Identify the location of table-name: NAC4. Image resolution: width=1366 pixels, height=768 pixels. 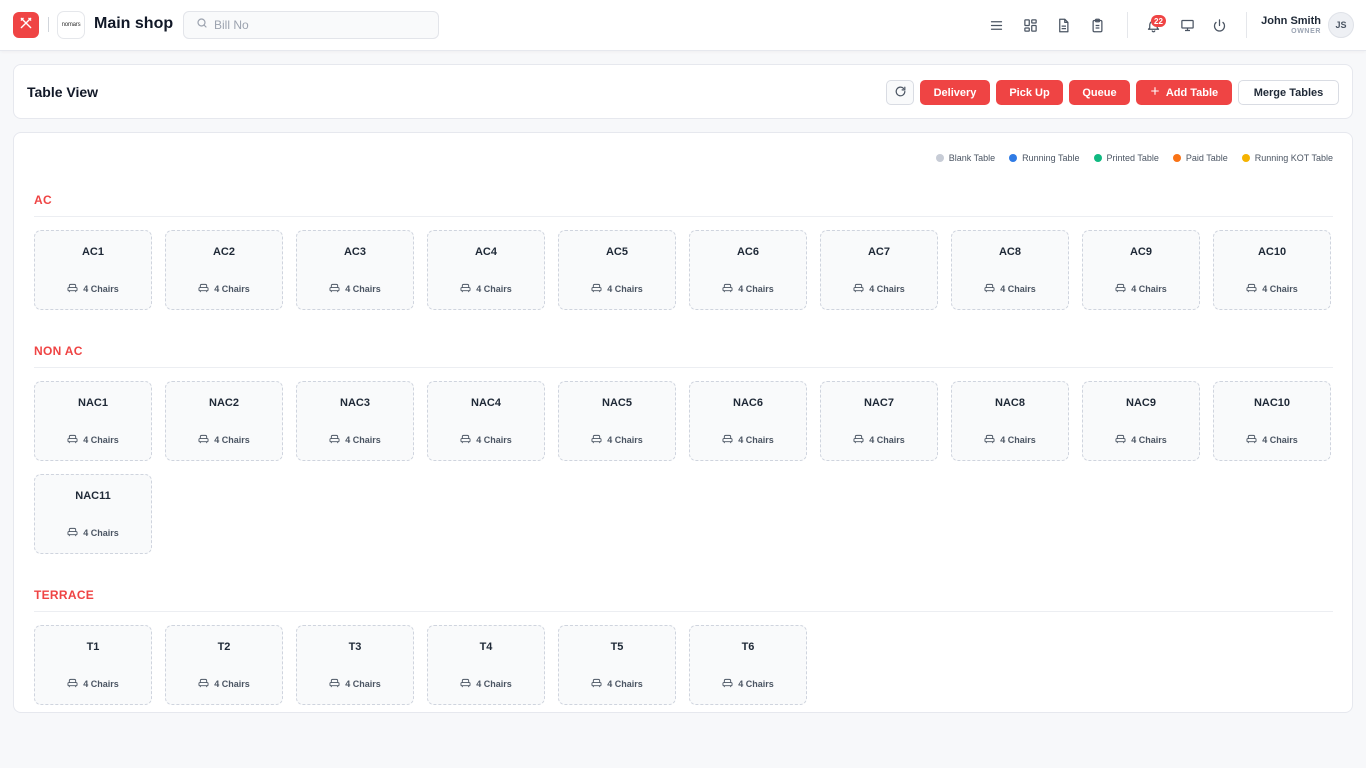
(486, 403).